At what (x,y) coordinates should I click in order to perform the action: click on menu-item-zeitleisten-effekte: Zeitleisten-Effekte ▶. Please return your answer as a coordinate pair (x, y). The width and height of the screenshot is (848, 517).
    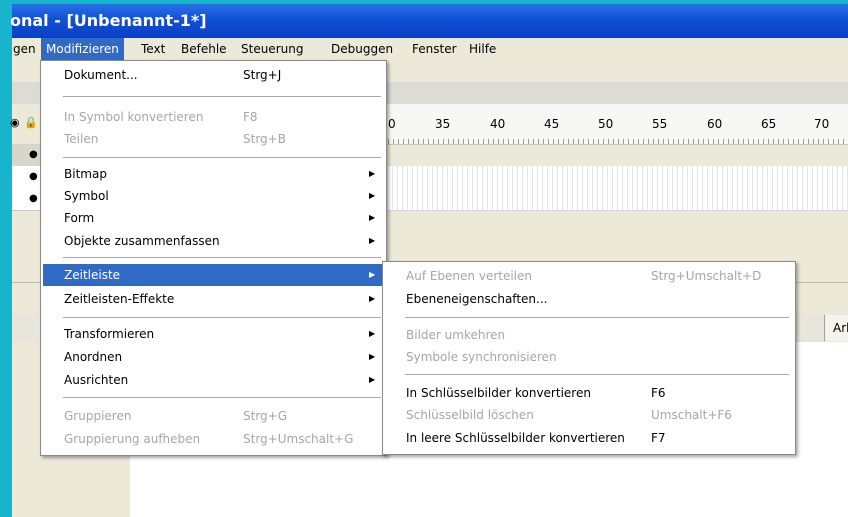
    Looking at the image, I should click on (213, 299).